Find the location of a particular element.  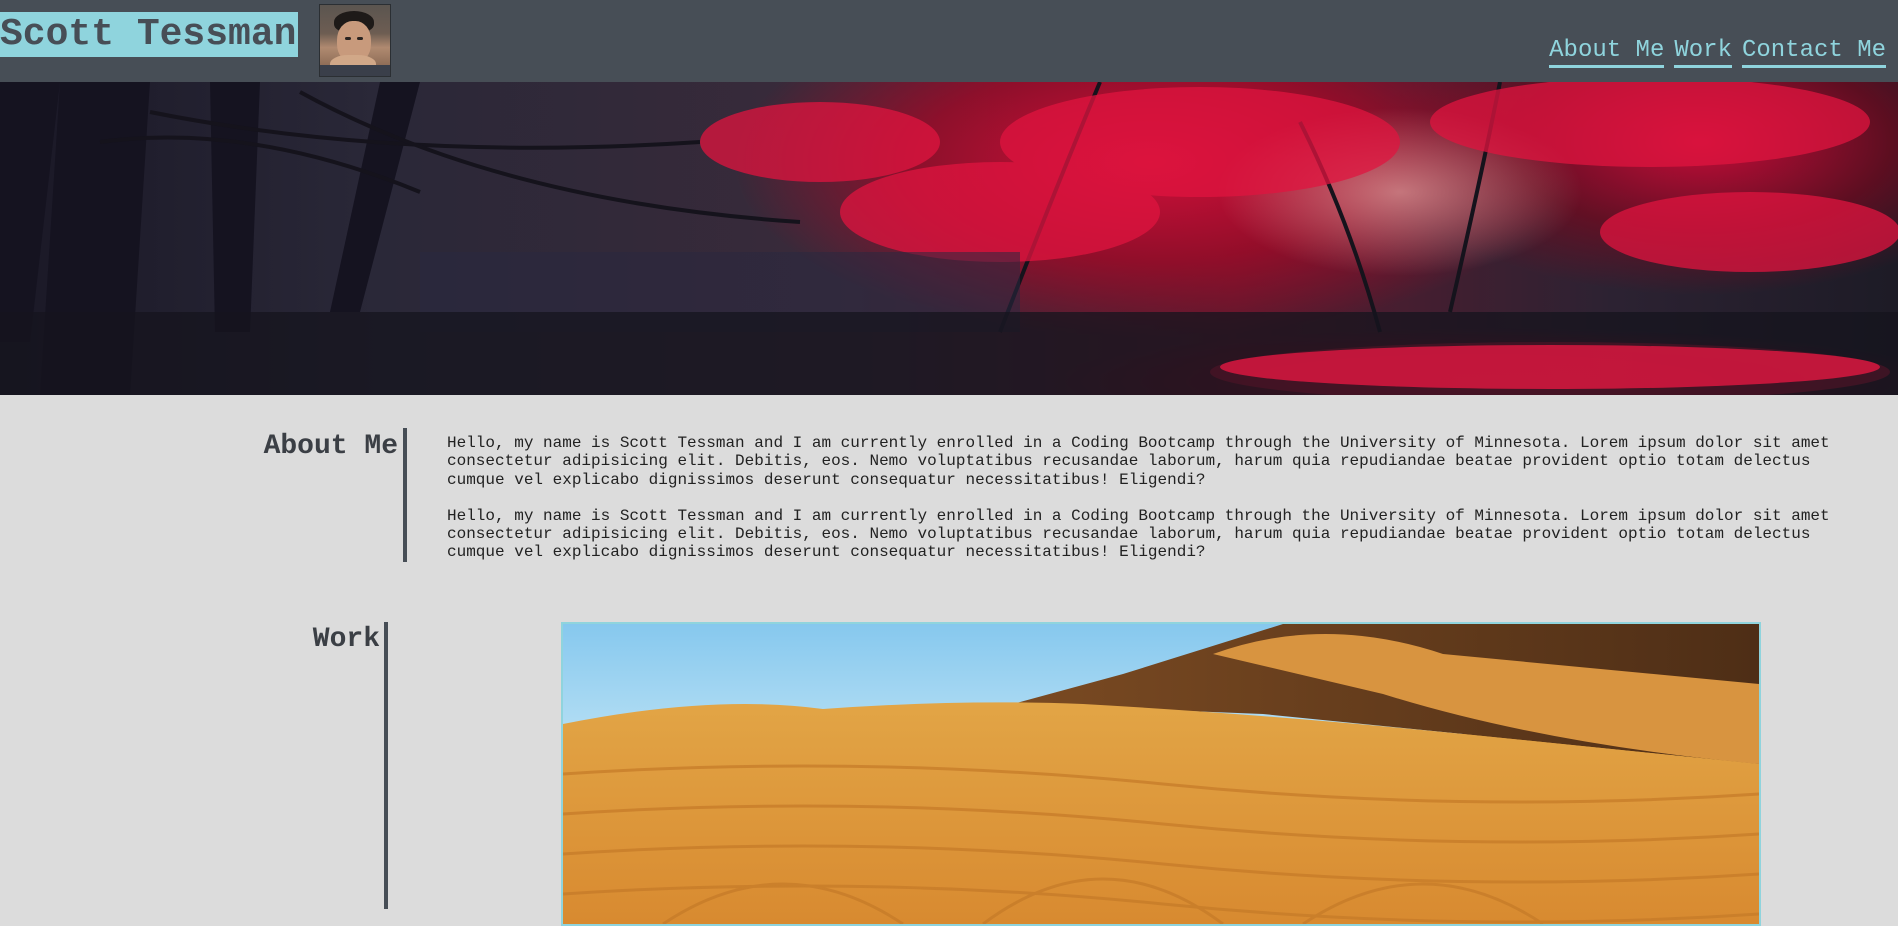

main-nav: About Me Work Contact Me is located at coordinates (1717, 52).